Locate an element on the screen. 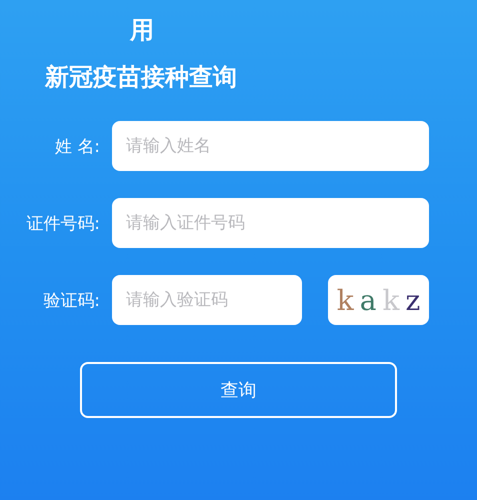 This screenshot has height=500, width=477. field-label: 姓 名: is located at coordinates (77, 147).